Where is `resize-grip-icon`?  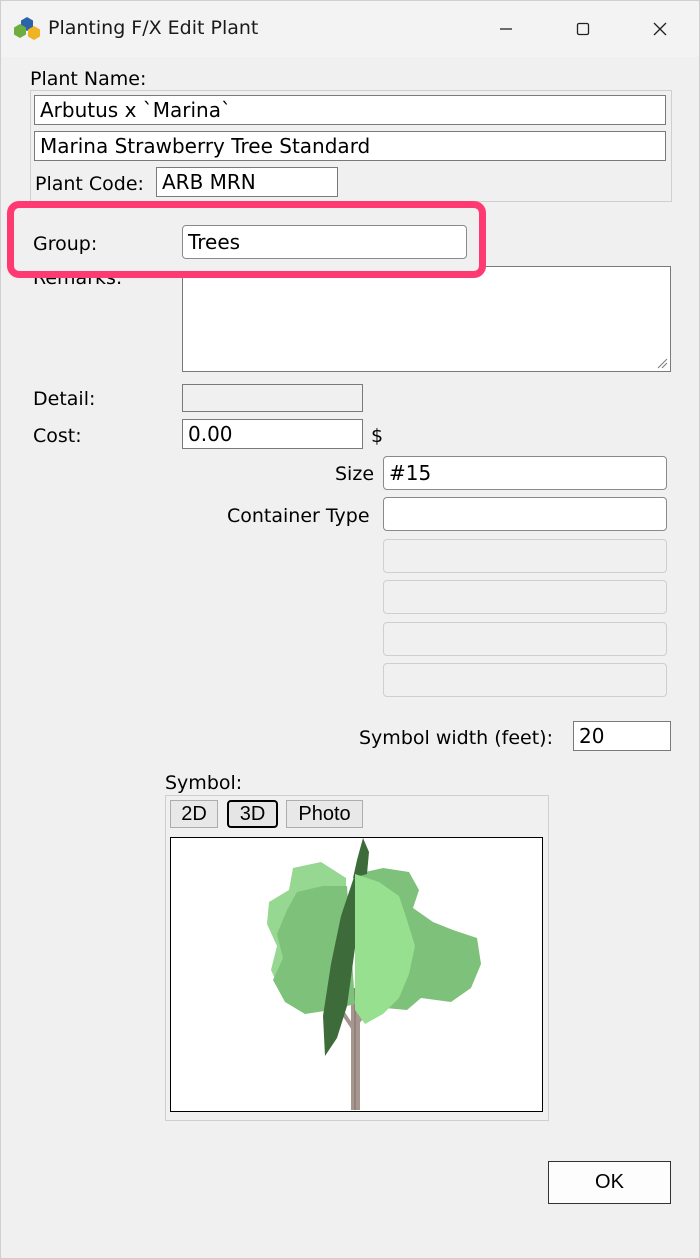 resize-grip-icon is located at coordinates (662, 363).